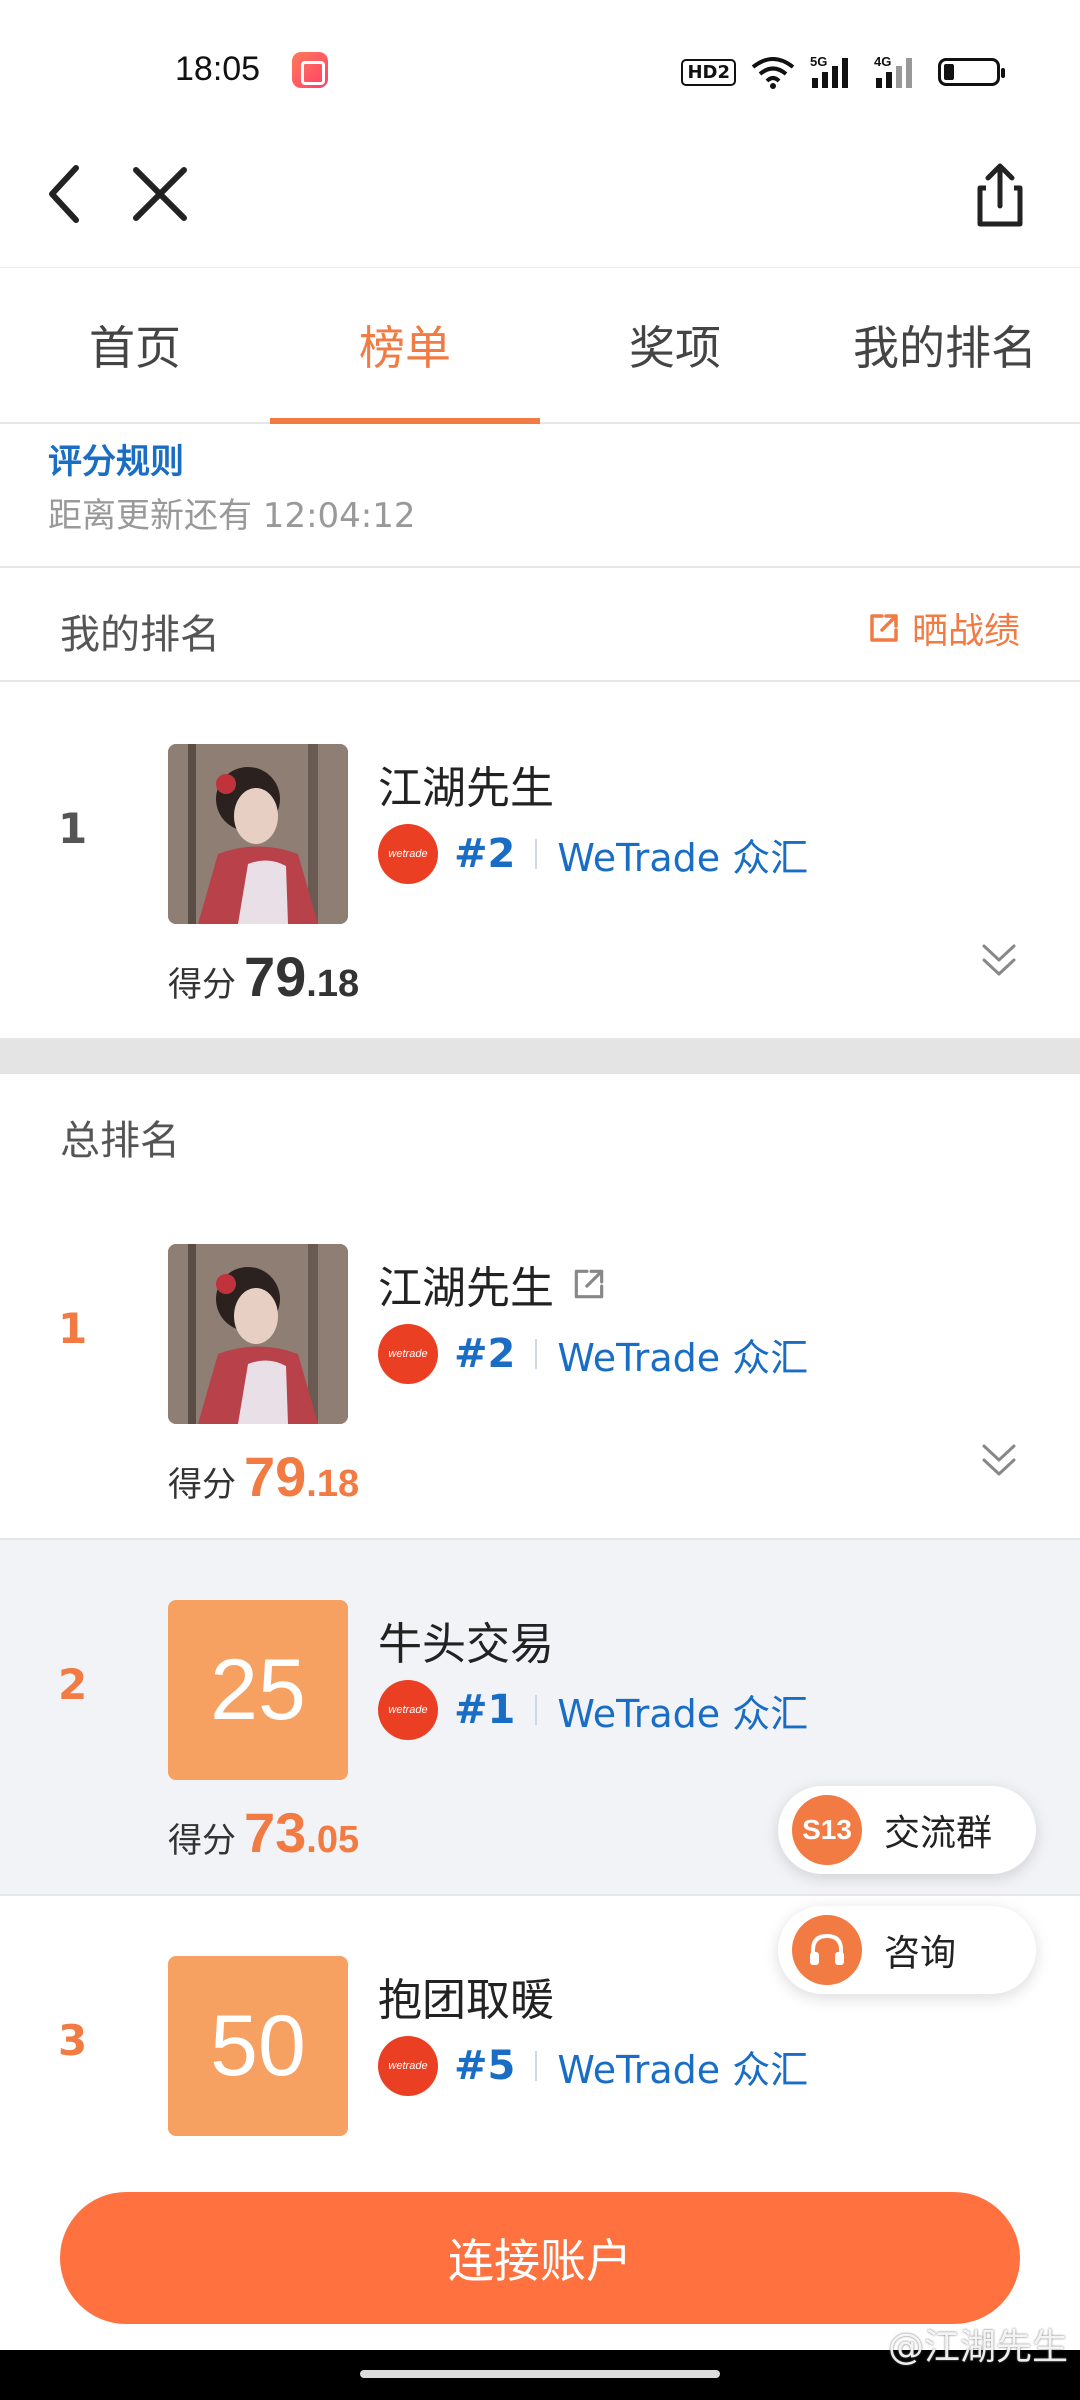 The image size is (1080, 2400). I want to click on broker-info: wetrade #5 WeTrade 众汇, so click(593, 2066).